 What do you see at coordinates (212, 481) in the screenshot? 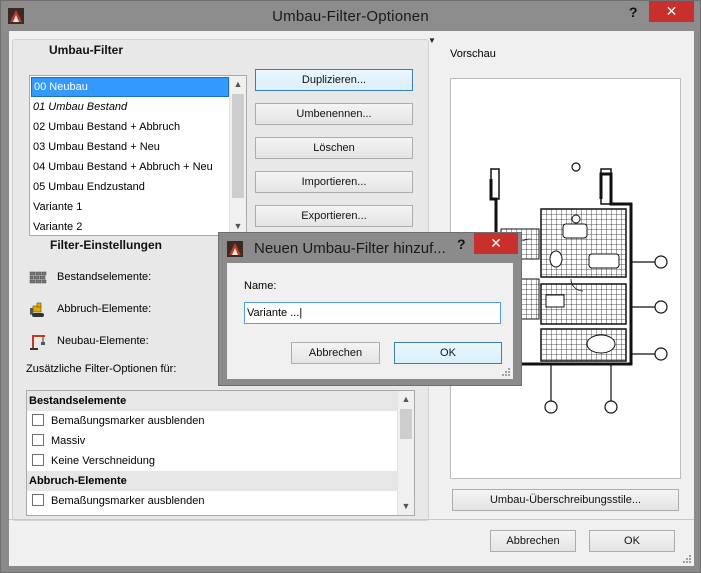
I see `group-header-demolition: Abbruch-Elemente` at bounding box center [212, 481].